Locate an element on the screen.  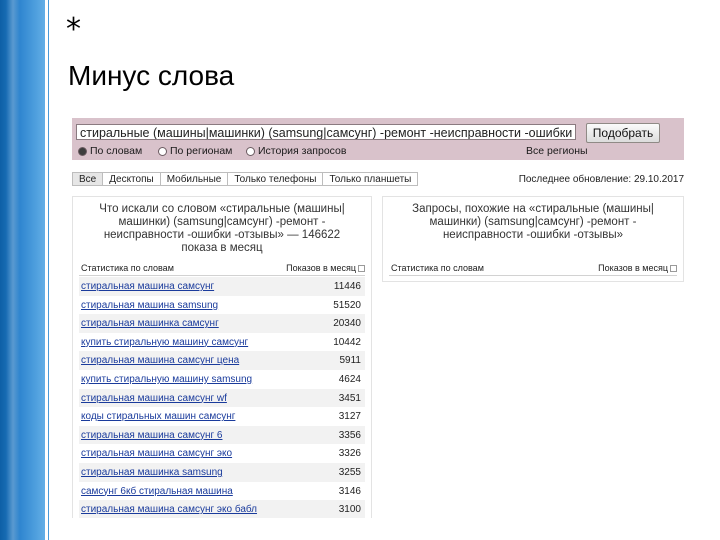
table-row: стиральная машина самсунг 6 3356 is located at coordinates (222, 435).